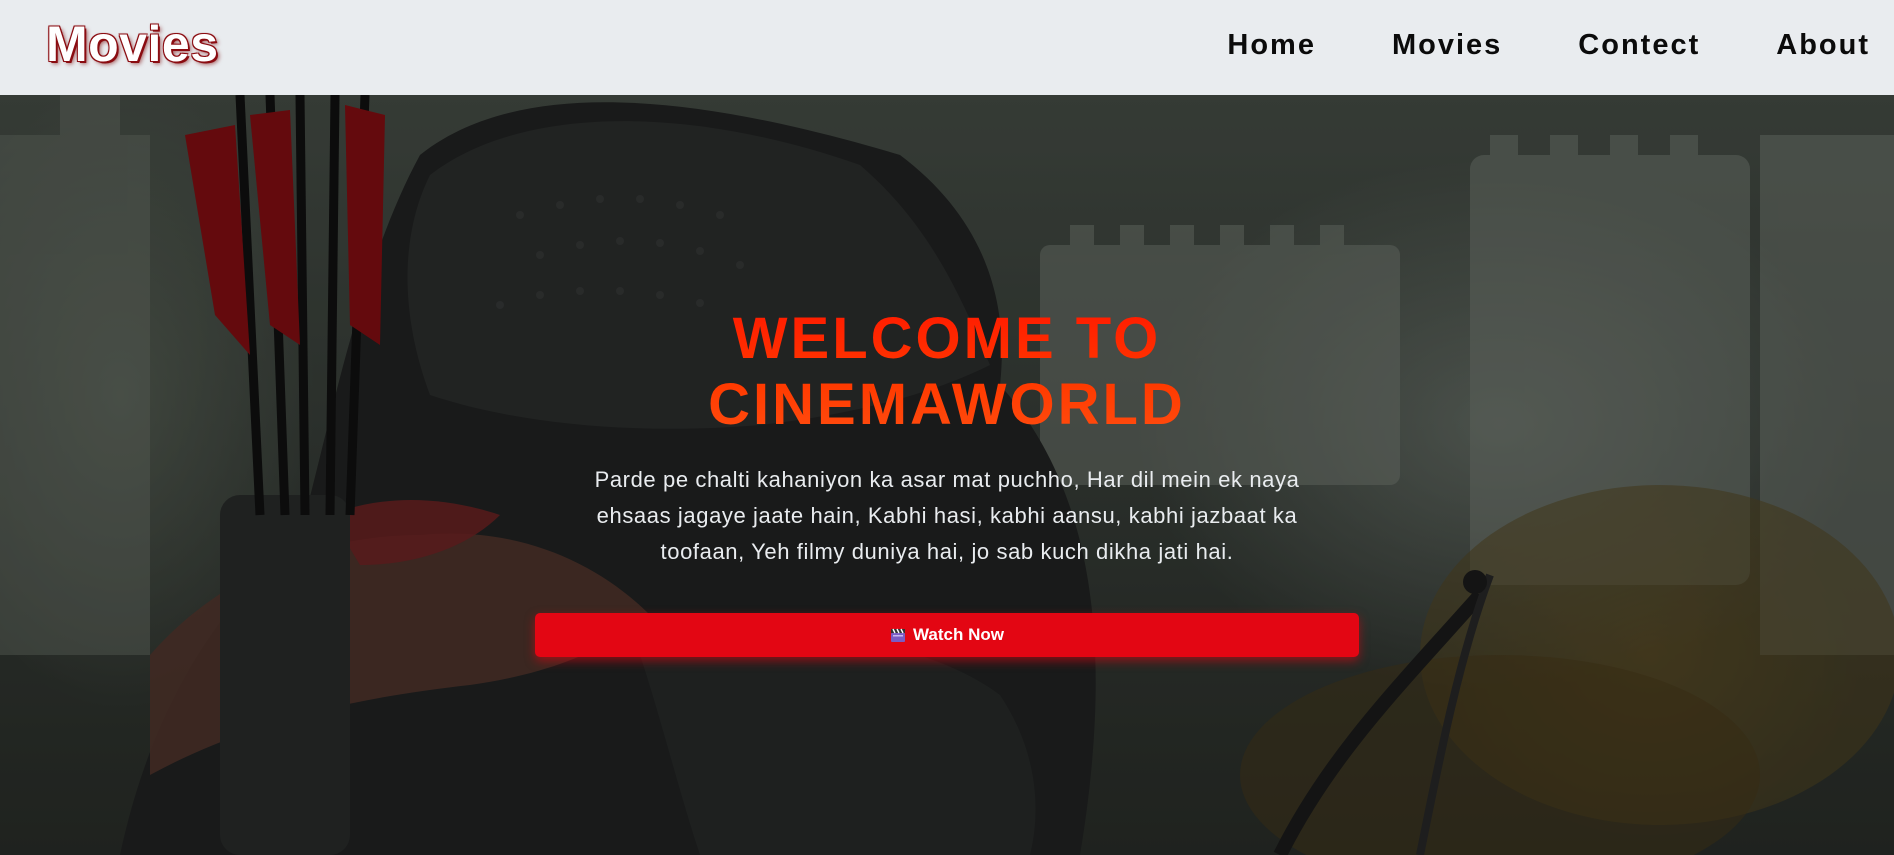  I want to click on nav-link-home: Home, so click(1271, 45).